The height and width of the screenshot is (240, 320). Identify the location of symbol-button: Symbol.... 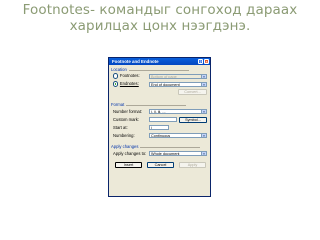
(193, 119).